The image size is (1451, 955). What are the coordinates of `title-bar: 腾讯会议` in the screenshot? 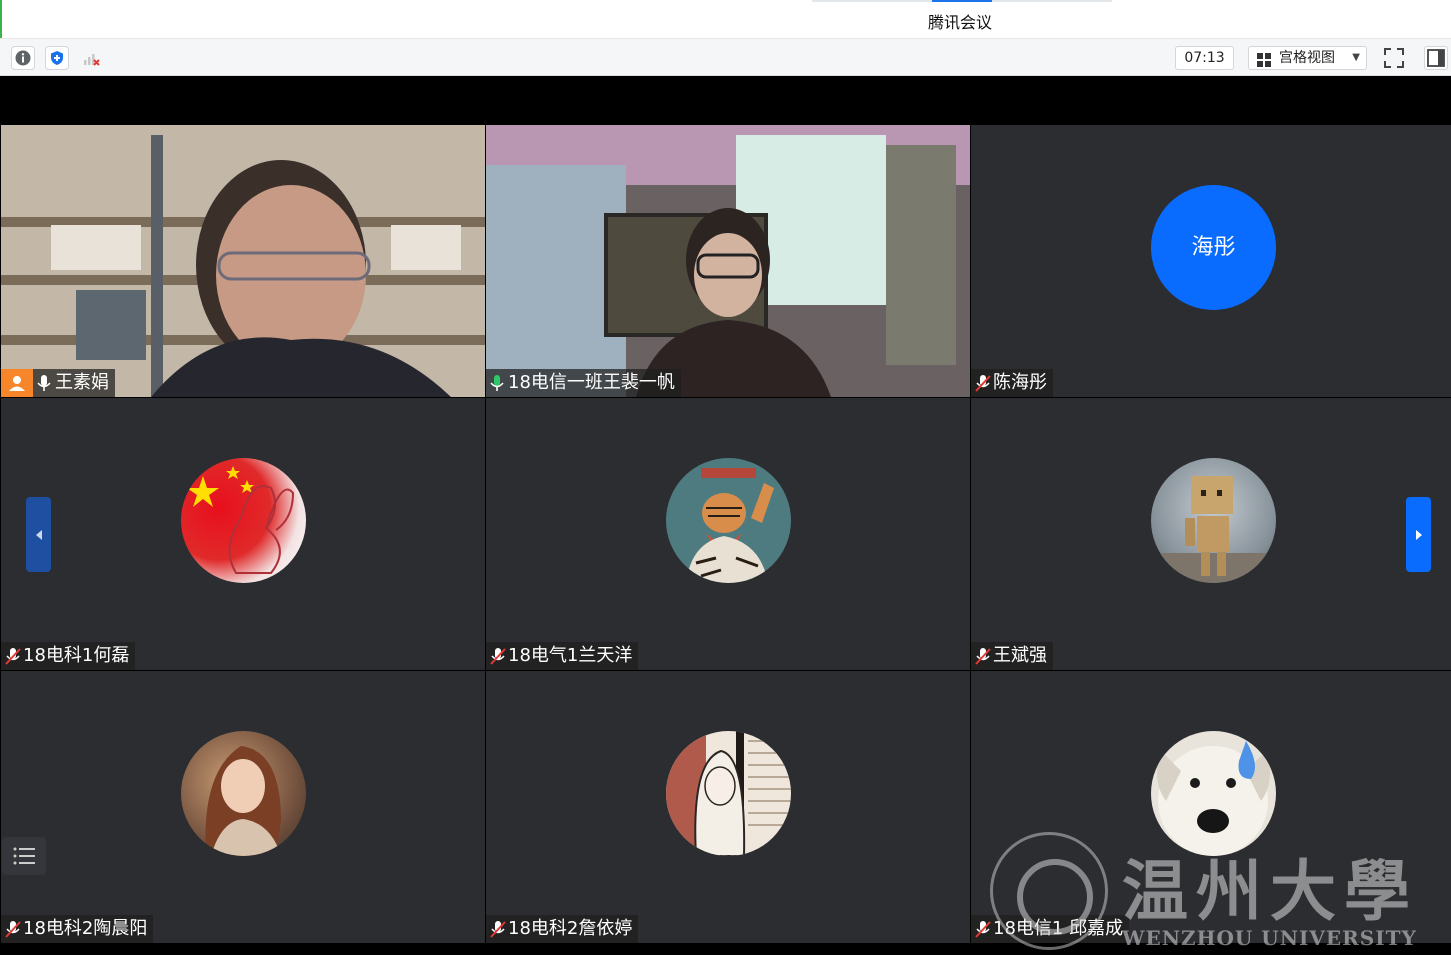 It's located at (725, 19).